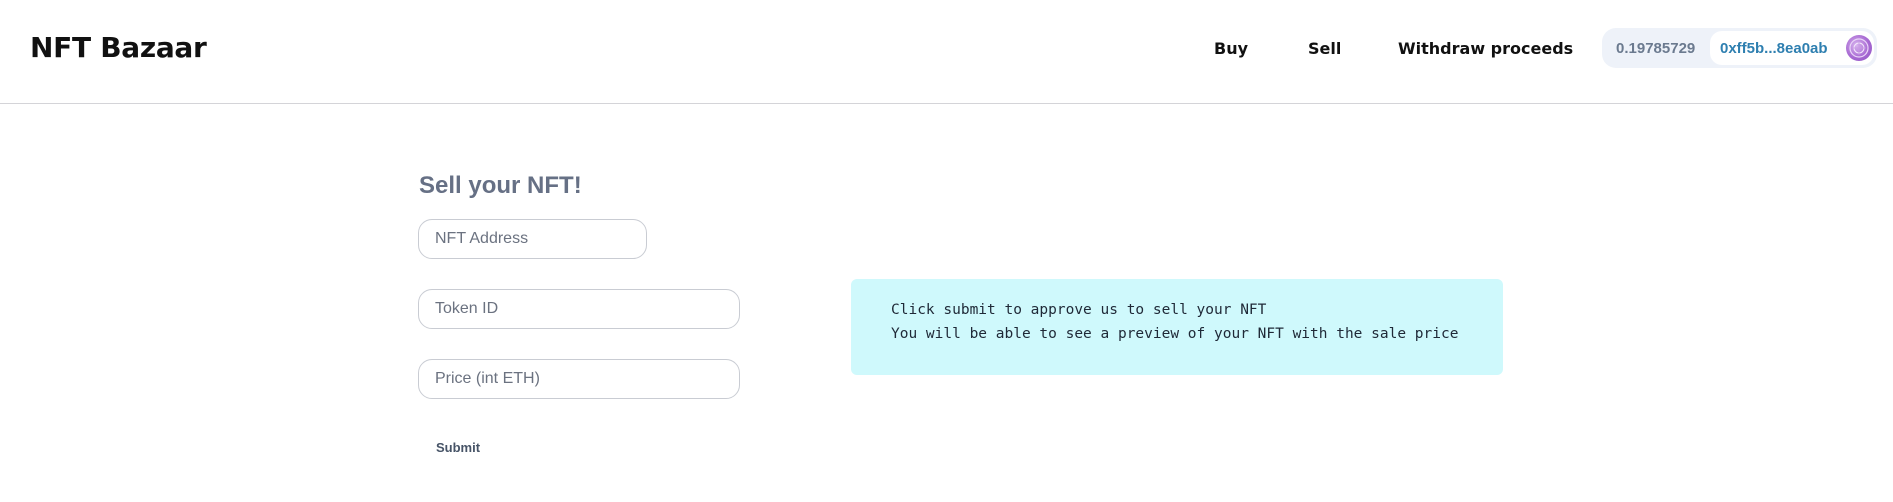 The image size is (1893, 502). I want to click on nav-link-buy: Buy, so click(1231, 48).